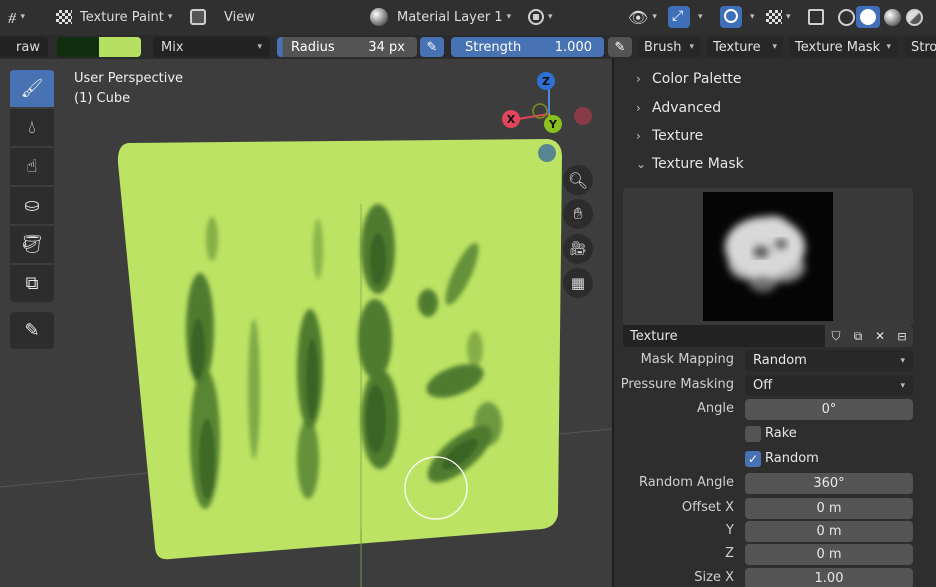  Describe the element at coordinates (829, 409) in the screenshot. I see `angle-field: 0°` at that location.